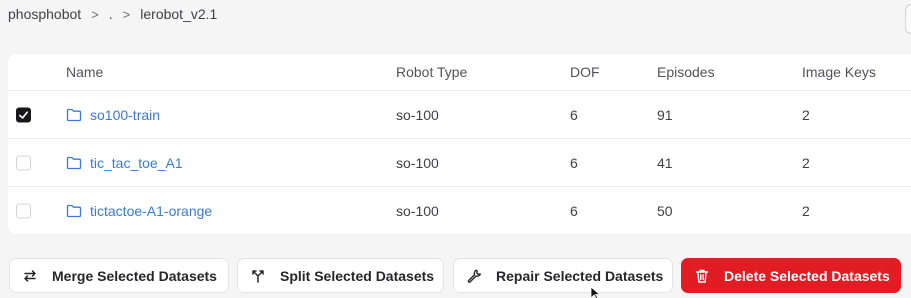 This screenshot has height=298, width=911. I want to click on split-datasets-button: Split Selected Datasets, so click(340, 275).